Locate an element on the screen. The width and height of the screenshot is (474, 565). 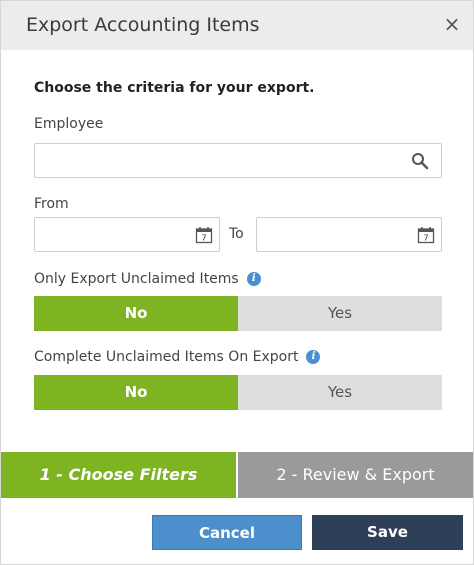
step-choose-filters: 1 - Choose Filters is located at coordinates (118, 475).